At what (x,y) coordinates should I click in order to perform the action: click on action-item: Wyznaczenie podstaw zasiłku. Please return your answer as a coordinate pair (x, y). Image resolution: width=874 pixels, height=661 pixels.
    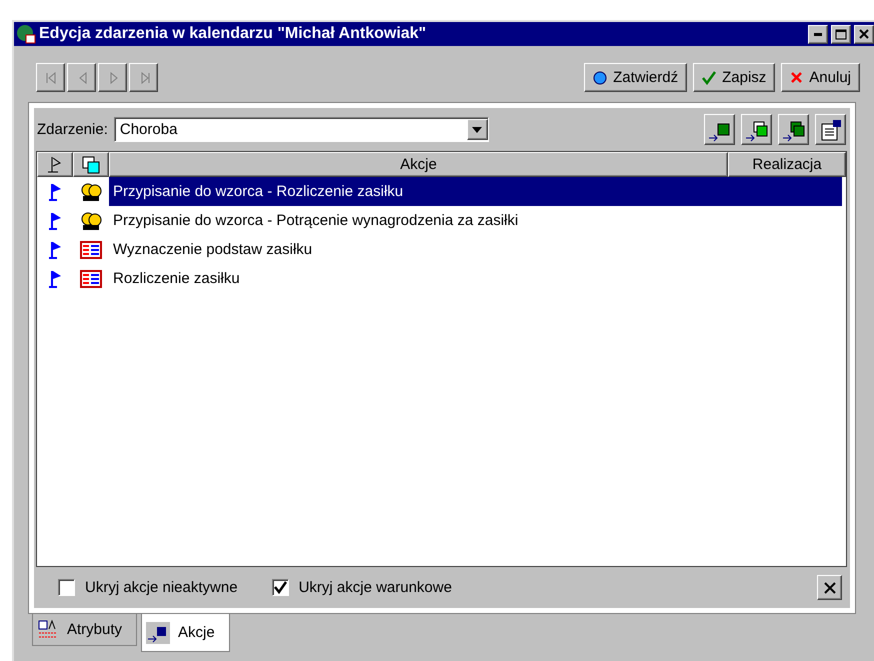
    Looking at the image, I should click on (475, 249).